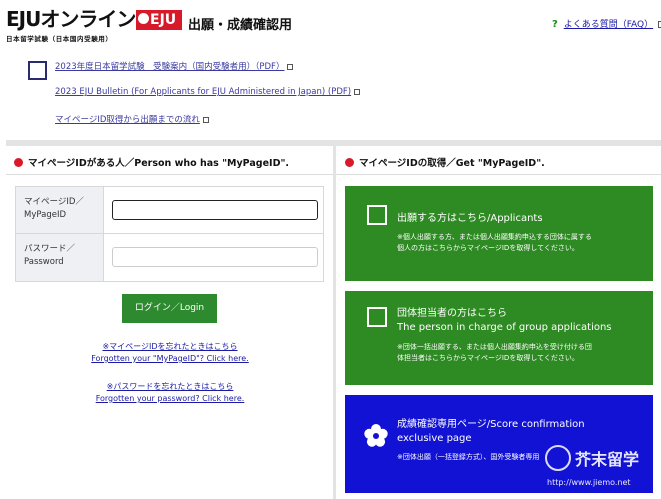 This screenshot has width=661, height=499. What do you see at coordinates (50, 249) in the screenshot?
I see `password-label-line1: パスワード／` at bounding box center [50, 249].